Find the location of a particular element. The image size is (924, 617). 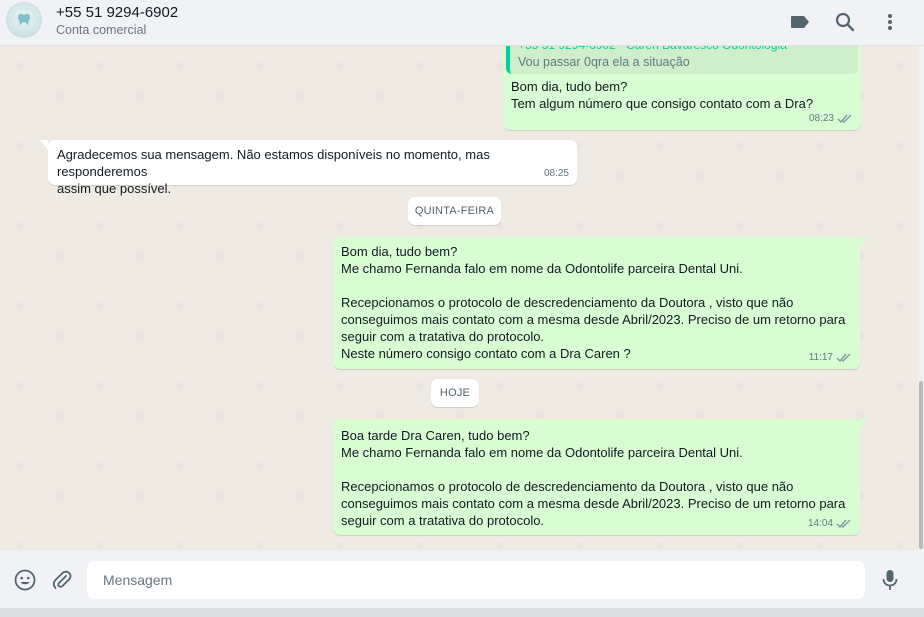

message-time: 14:04 is located at coordinates (820, 523).